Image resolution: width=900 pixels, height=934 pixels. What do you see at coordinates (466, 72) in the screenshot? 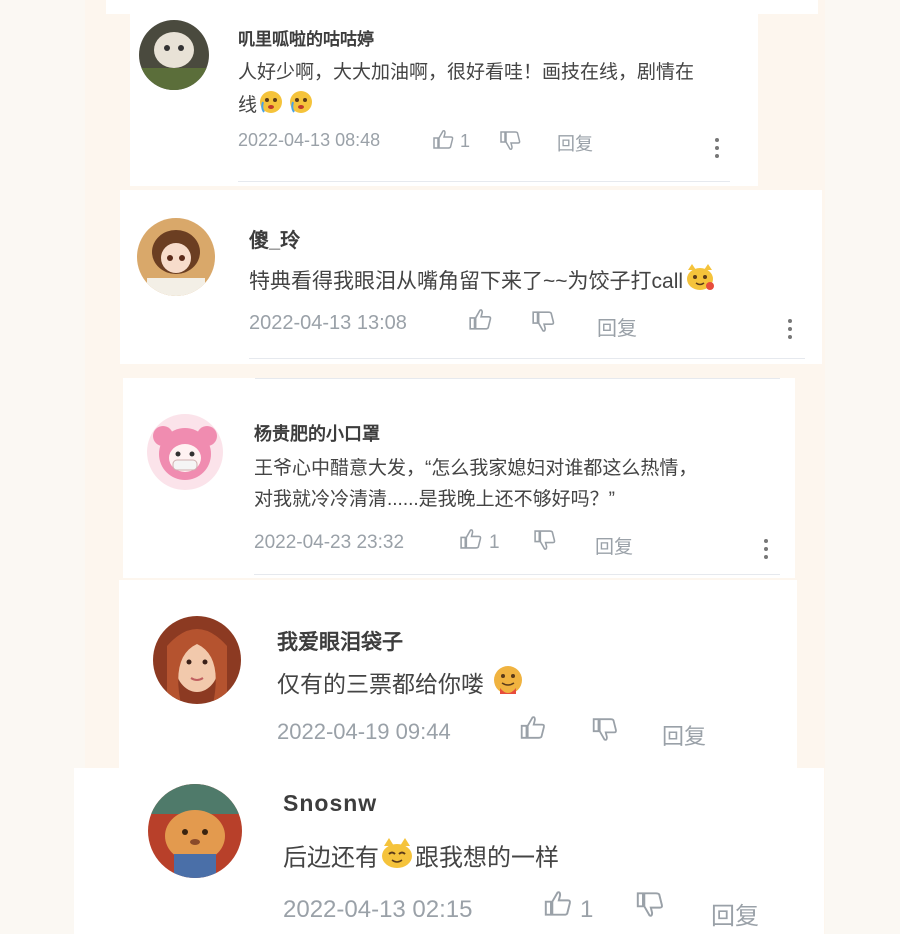
I see `comment-text-line: 人好少啊，大大加油啊，很好看哇！画技在线，剧情在` at bounding box center [466, 72].